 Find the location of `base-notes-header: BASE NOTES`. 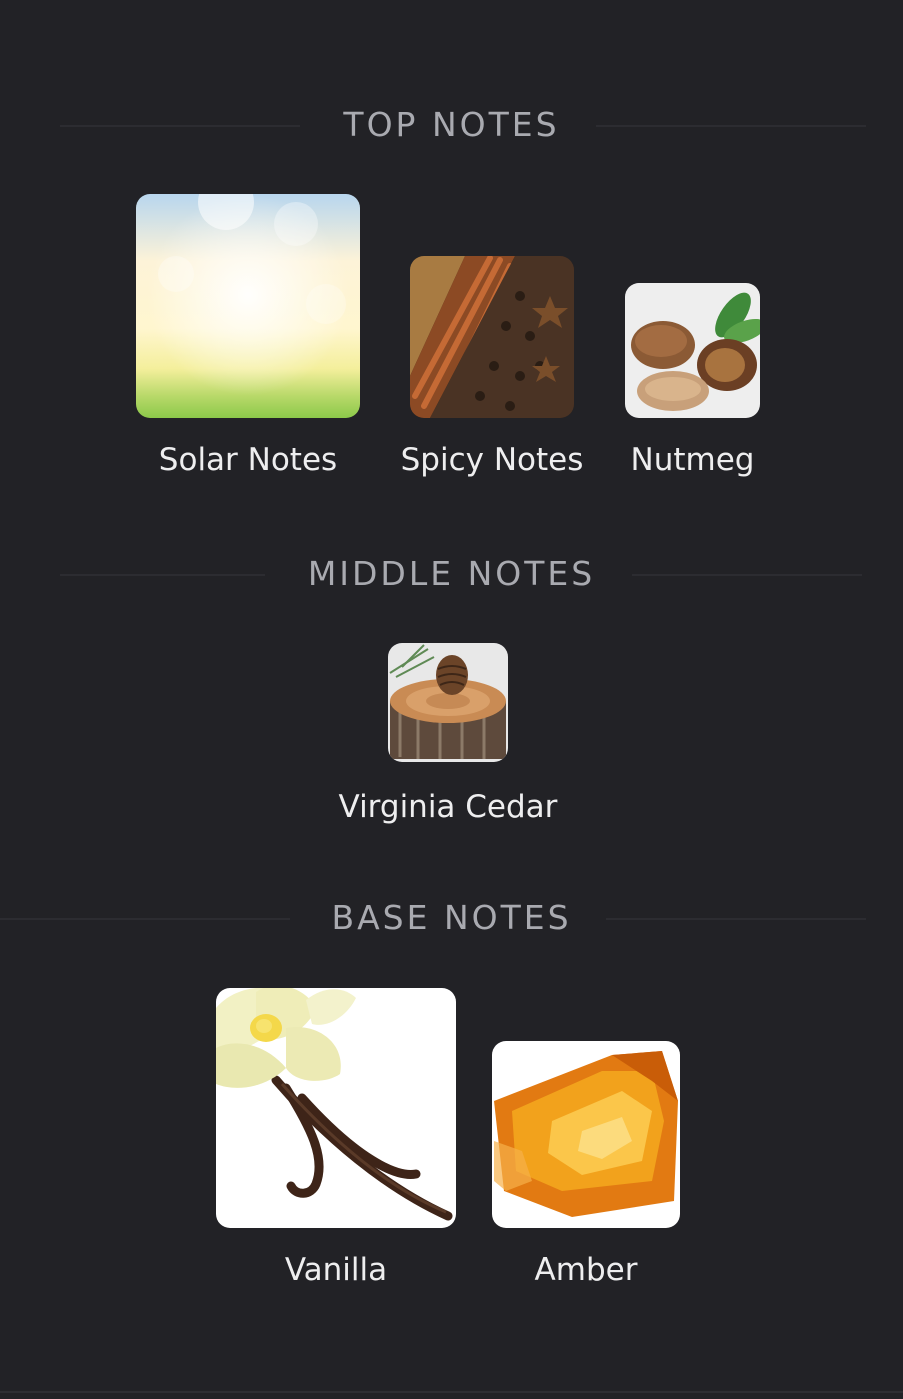

base-notes-header: BASE NOTES is located at coordinates (451, 918).